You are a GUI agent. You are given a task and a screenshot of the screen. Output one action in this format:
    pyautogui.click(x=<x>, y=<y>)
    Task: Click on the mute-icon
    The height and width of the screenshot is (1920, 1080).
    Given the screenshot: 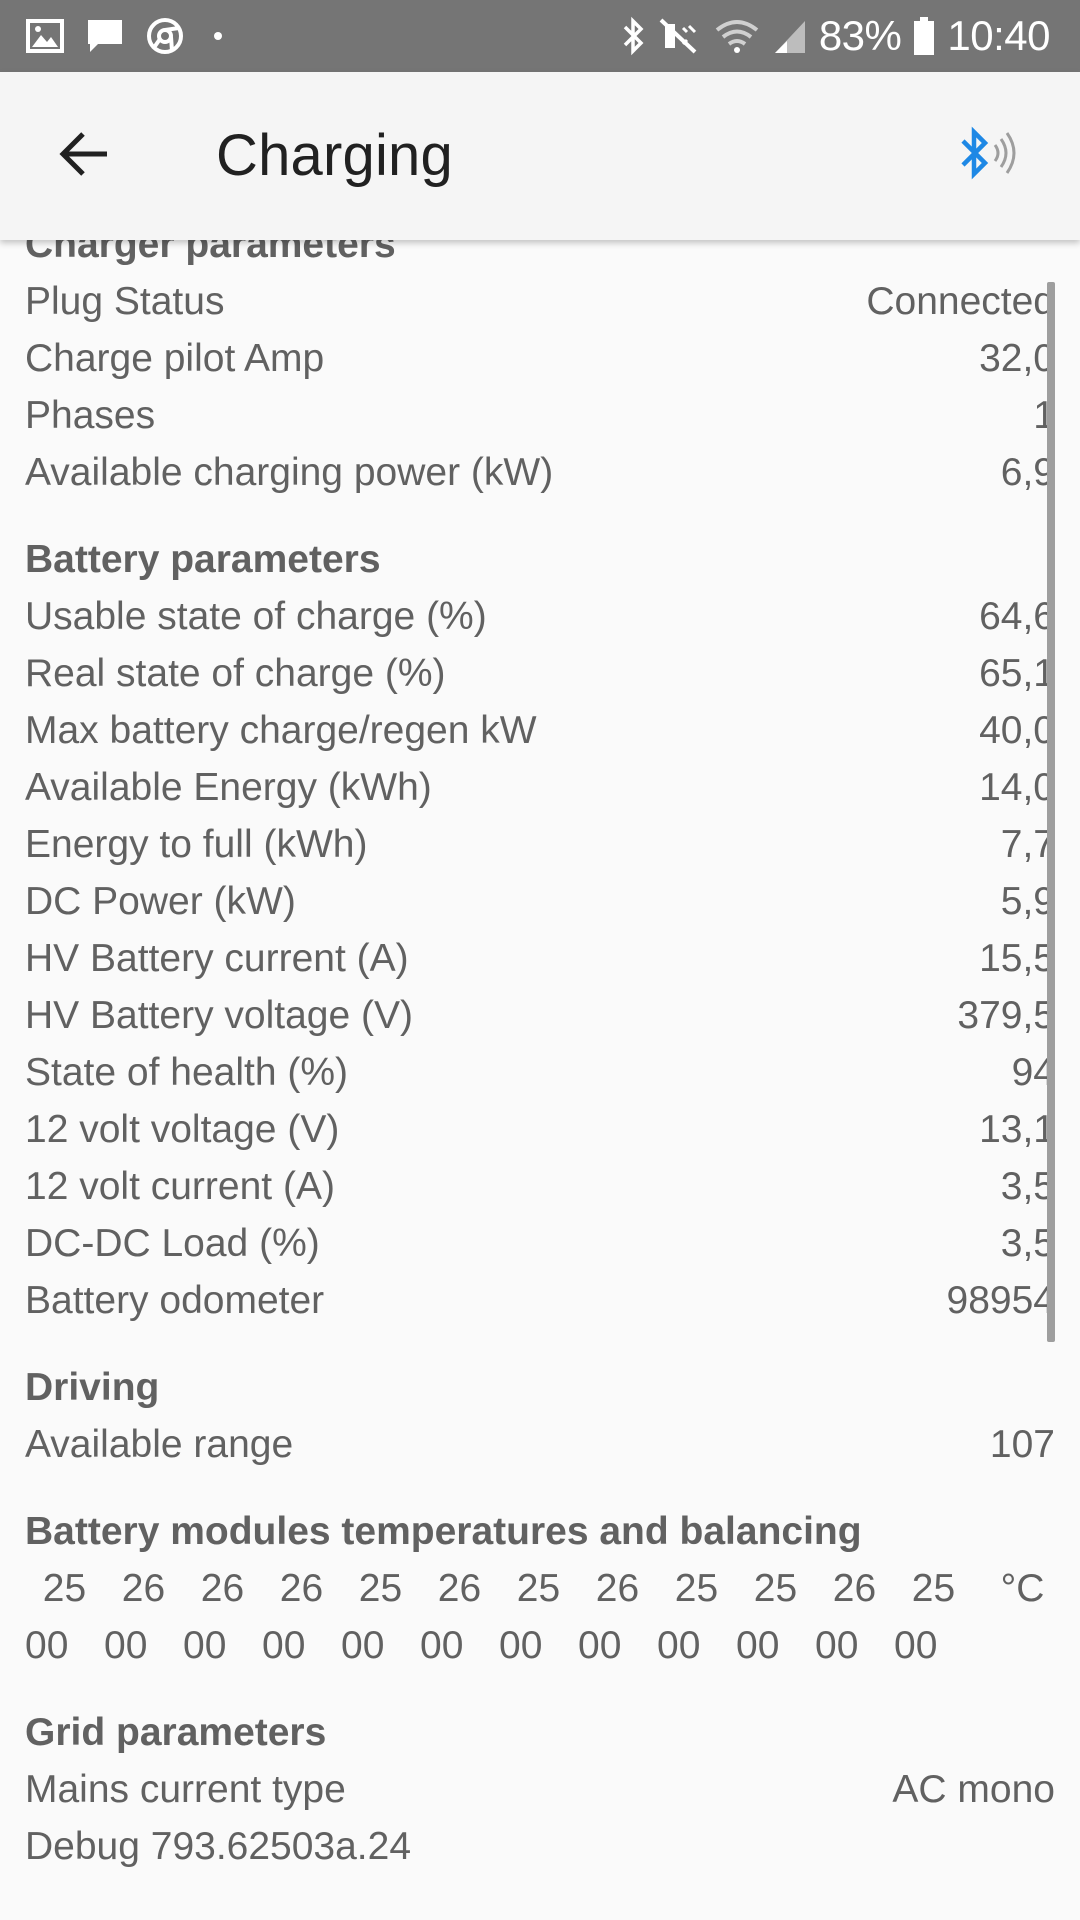 What is the action you would take?
    pyautogui.click(x=680, y=36)
    